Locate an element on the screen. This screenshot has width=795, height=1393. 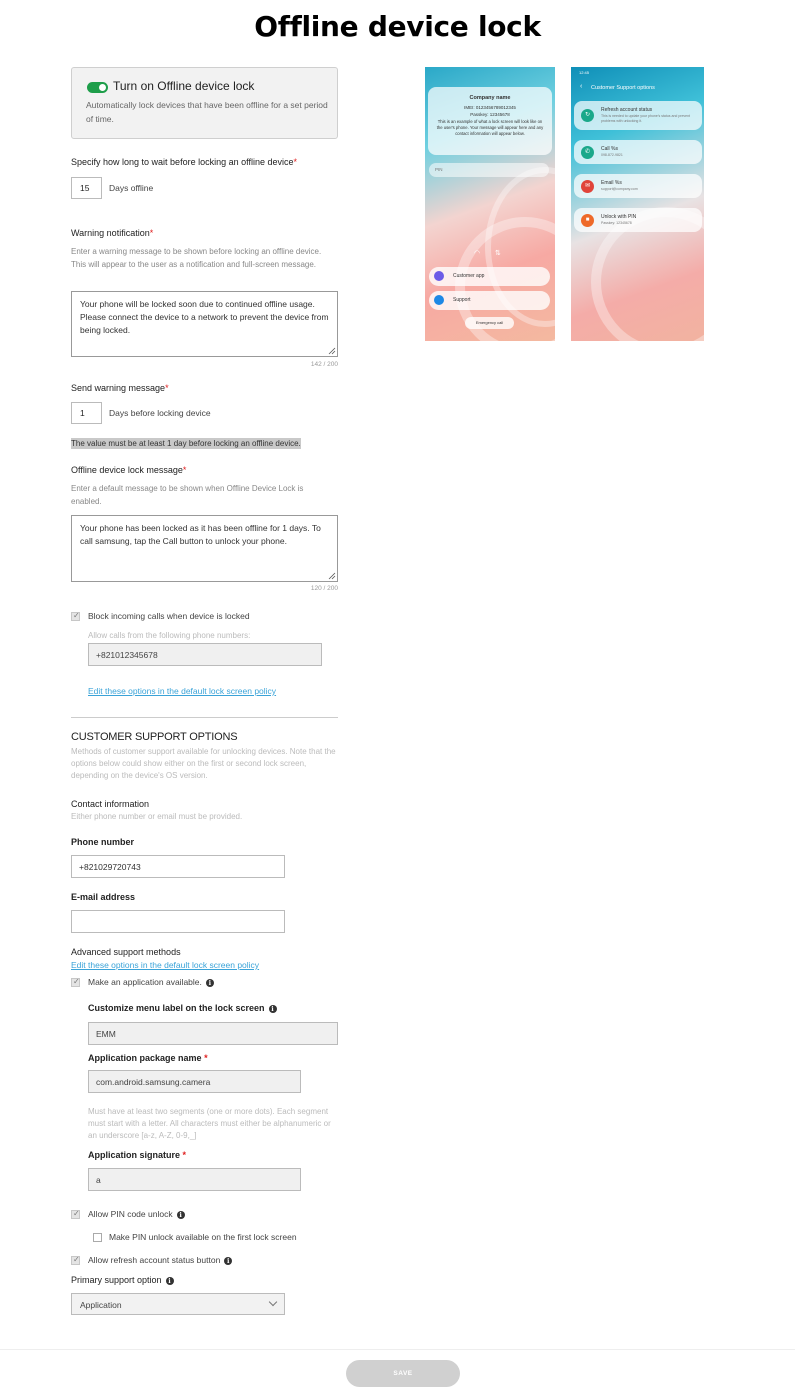
allowed-numbers-input: +821012345678 is located at coordinates (205, 654).